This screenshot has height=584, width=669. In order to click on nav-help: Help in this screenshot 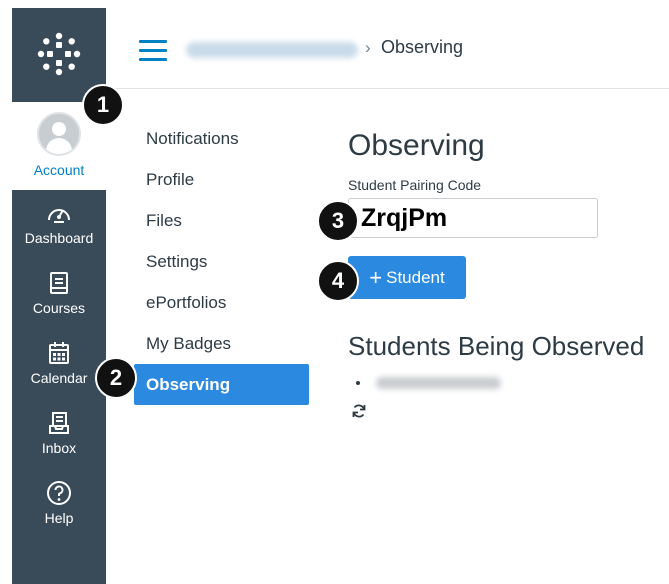, I will do `click(59, 509)`.